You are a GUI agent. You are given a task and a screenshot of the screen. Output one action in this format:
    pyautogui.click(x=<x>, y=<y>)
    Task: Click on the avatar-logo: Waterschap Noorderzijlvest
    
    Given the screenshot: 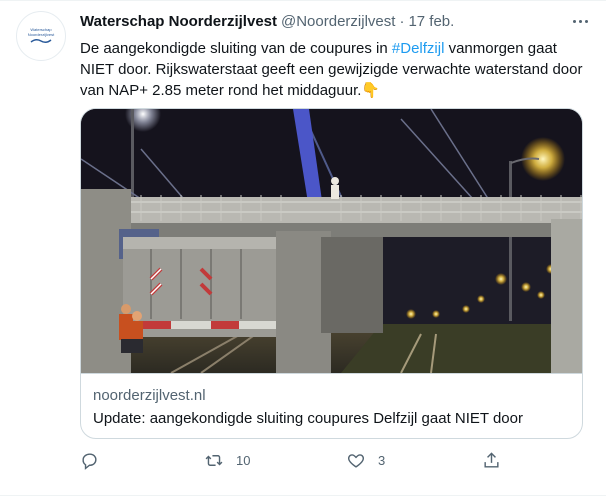 What is the action you would take?
    pyautogui.click(x=41, y=35)
    